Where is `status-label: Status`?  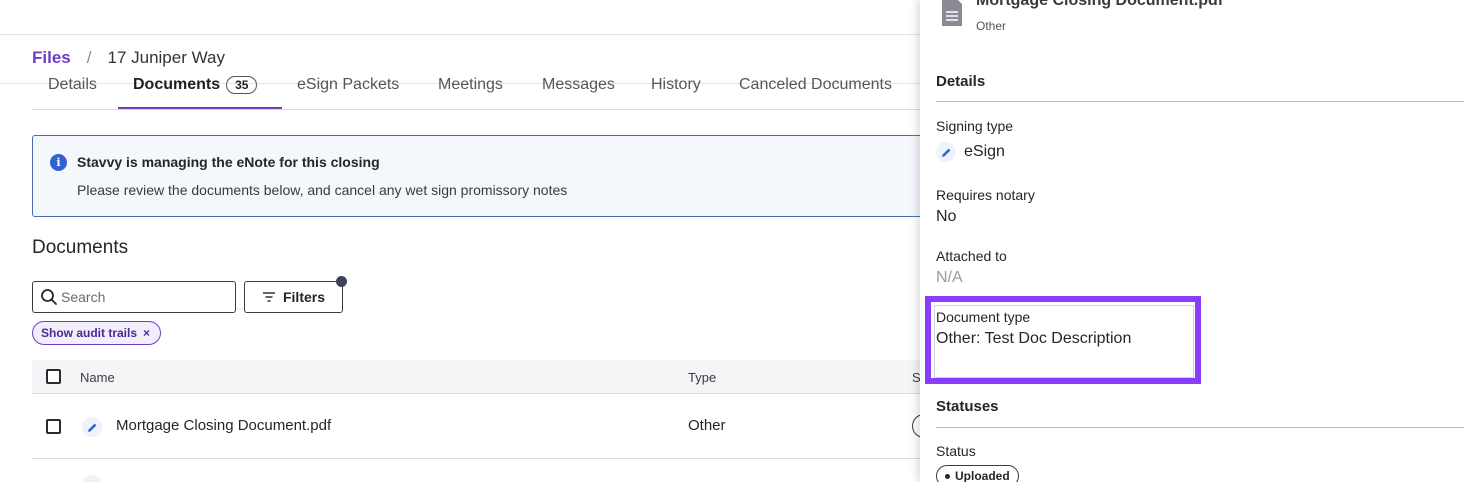
status-label: Status is located at coordinates (956, 451).